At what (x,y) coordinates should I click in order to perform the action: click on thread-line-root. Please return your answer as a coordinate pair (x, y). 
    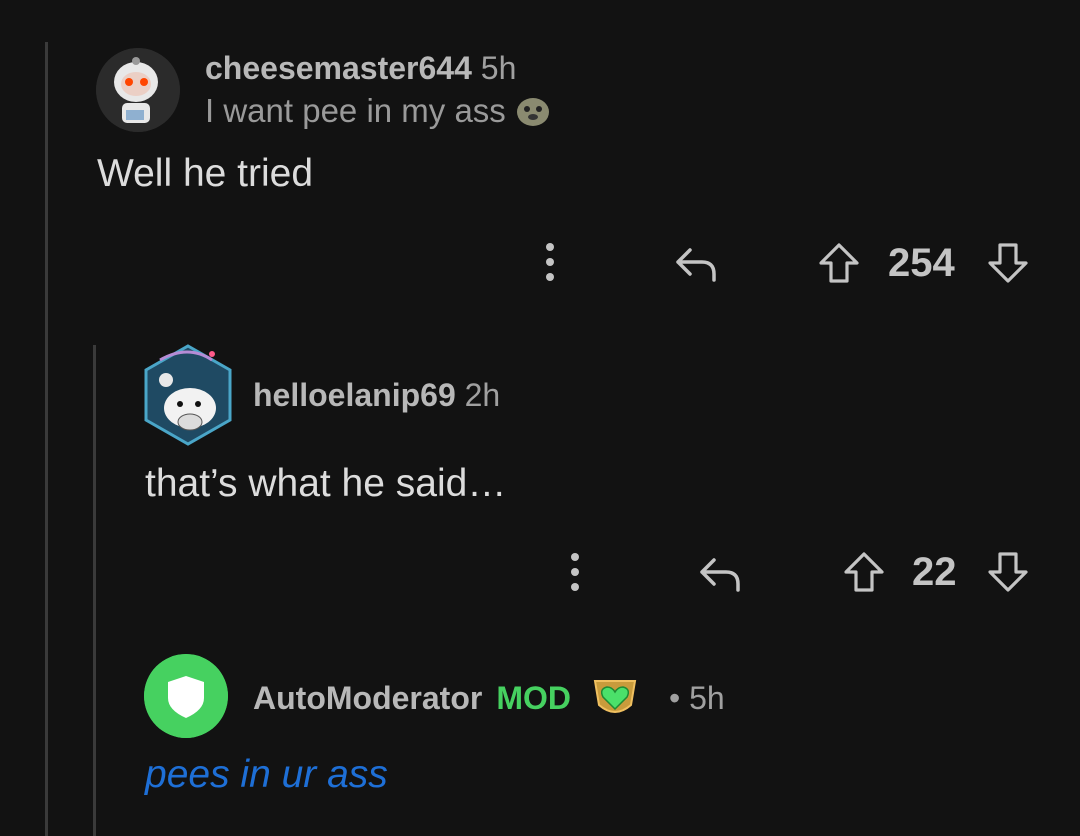
    Looking at the image, I should click on (46, 439).